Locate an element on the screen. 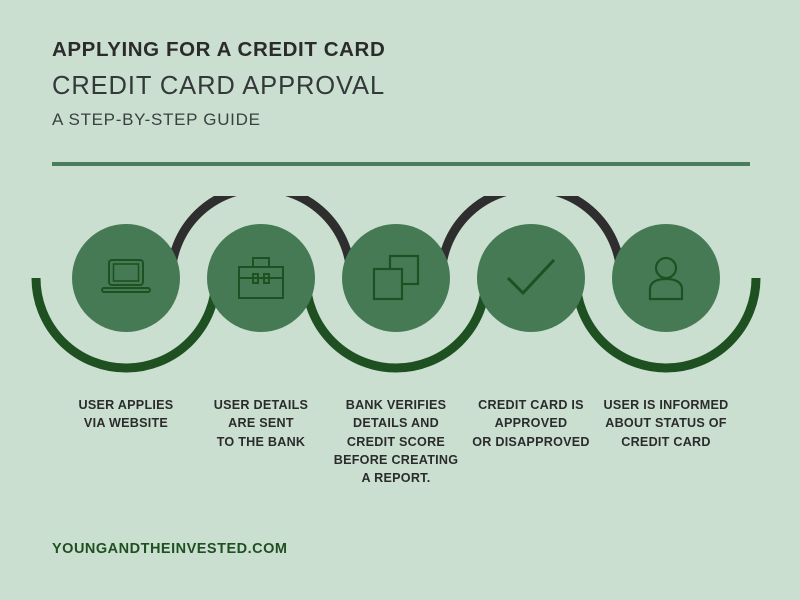  caption-line: CREDIT SCORE is located at coordinates (396, 441).